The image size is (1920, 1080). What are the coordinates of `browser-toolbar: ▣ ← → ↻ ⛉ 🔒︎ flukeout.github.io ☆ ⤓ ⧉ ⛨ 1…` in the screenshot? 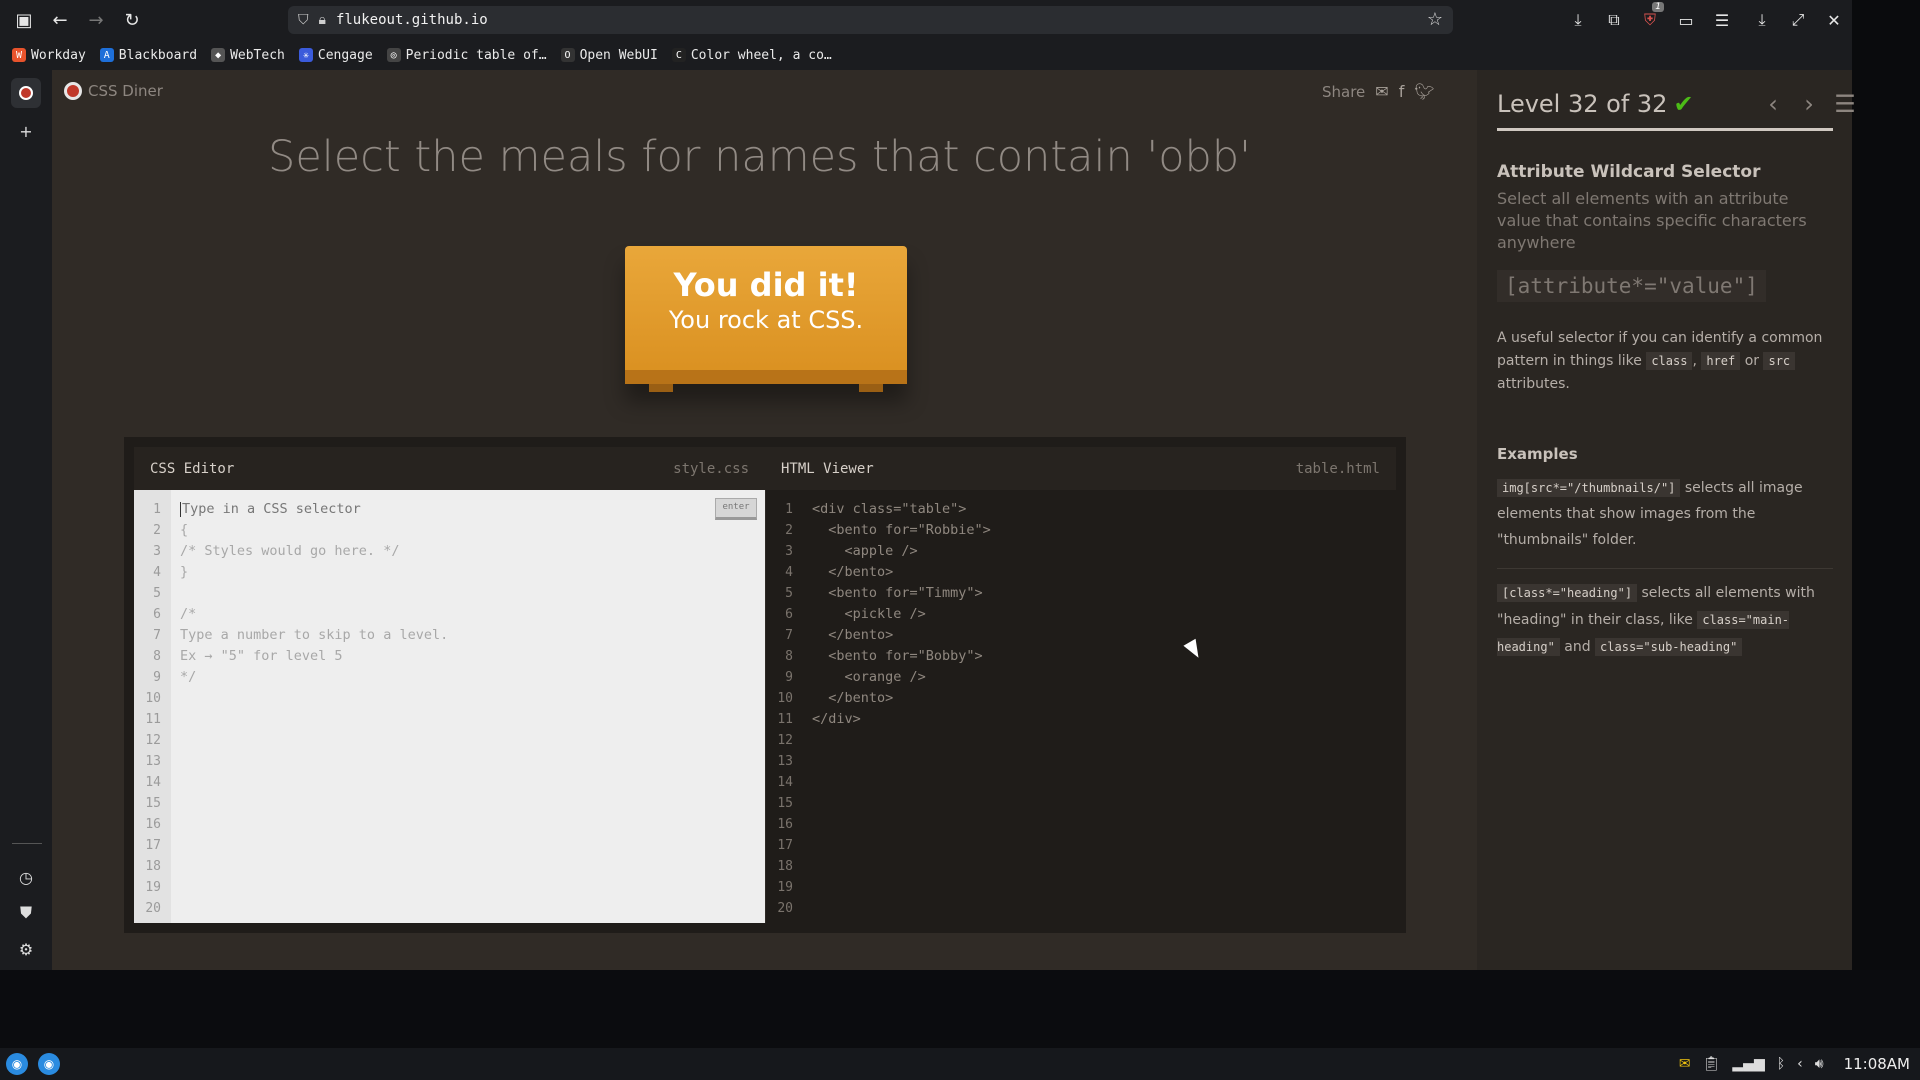 It's located at (926, 20).